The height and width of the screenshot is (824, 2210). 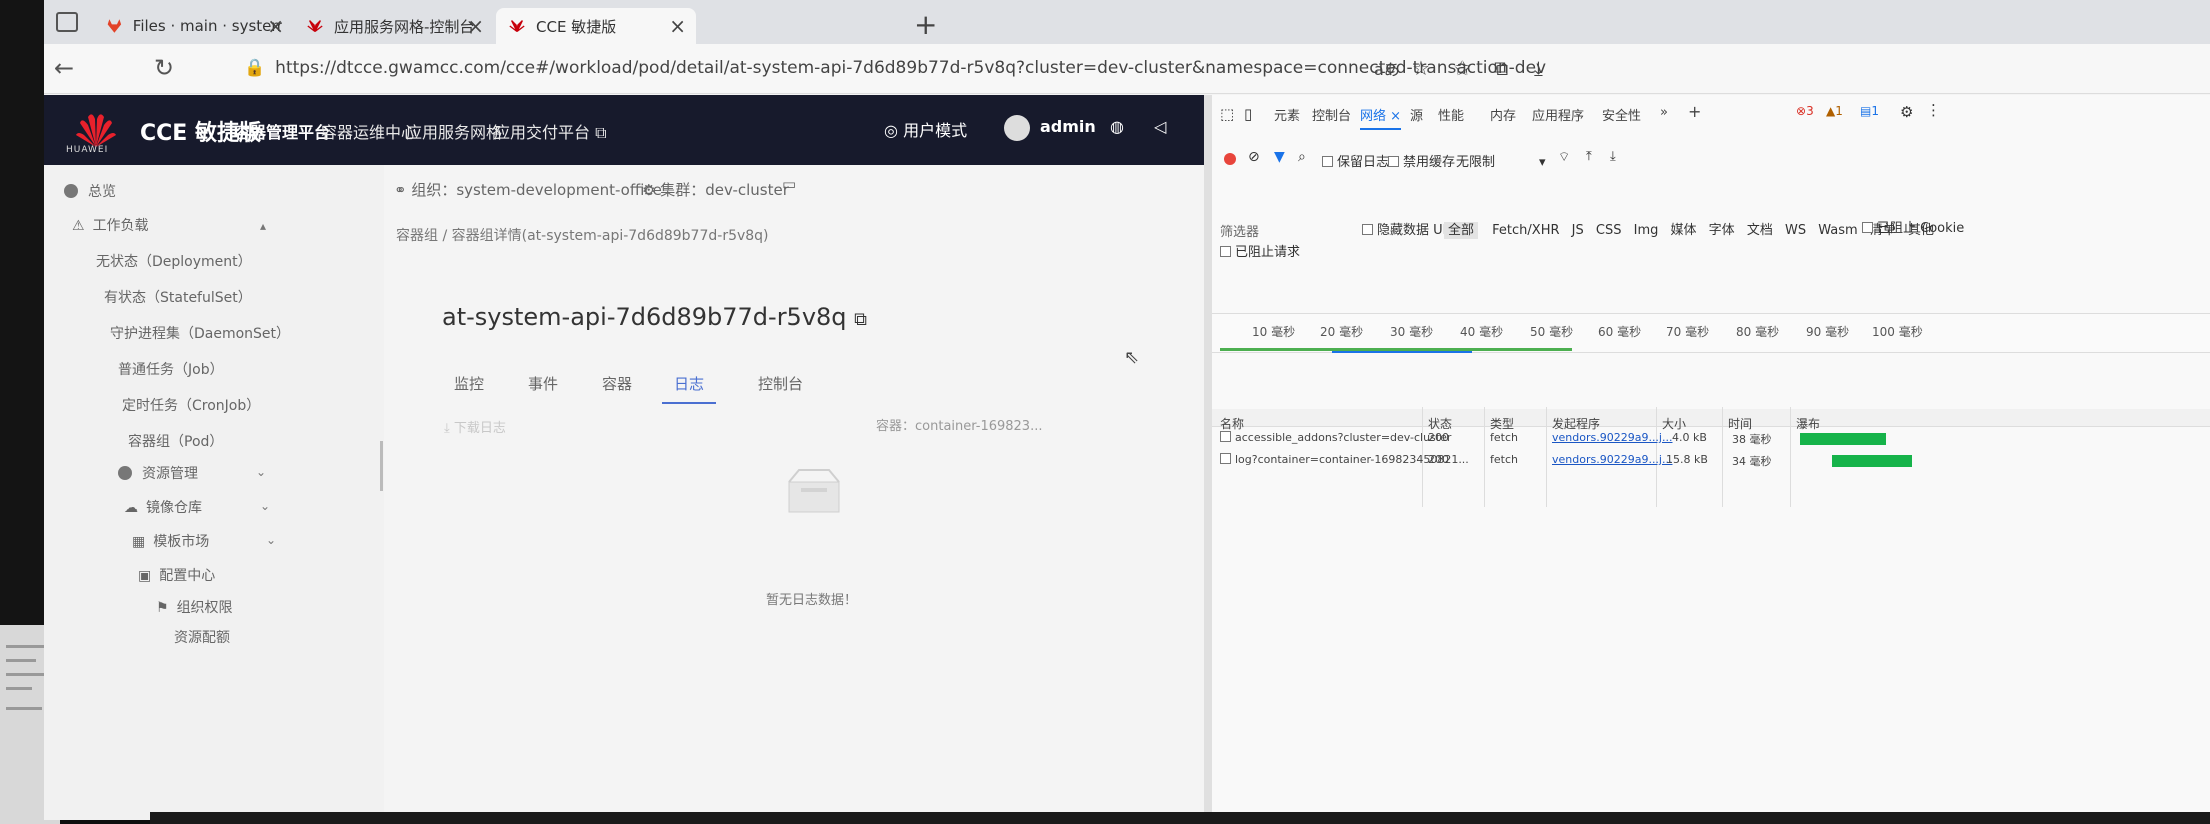 What do you see at coordinates (1722, 230) in the screenshot?
I see `filter-font: 字体` at bounding box center [1722, 230].